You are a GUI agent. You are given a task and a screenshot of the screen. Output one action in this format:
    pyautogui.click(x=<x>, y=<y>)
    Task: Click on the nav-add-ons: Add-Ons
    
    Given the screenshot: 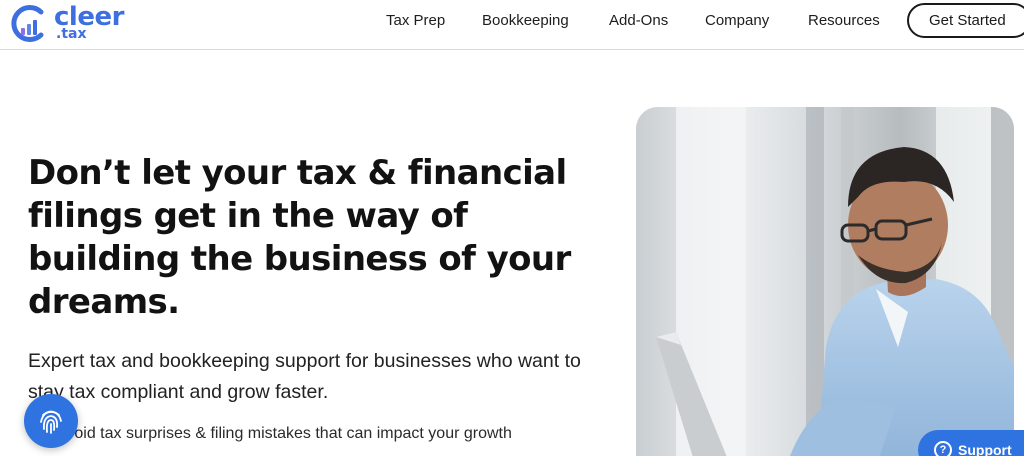 What is the action you would take?
    pyautogui.click(x=638, y=21)
    